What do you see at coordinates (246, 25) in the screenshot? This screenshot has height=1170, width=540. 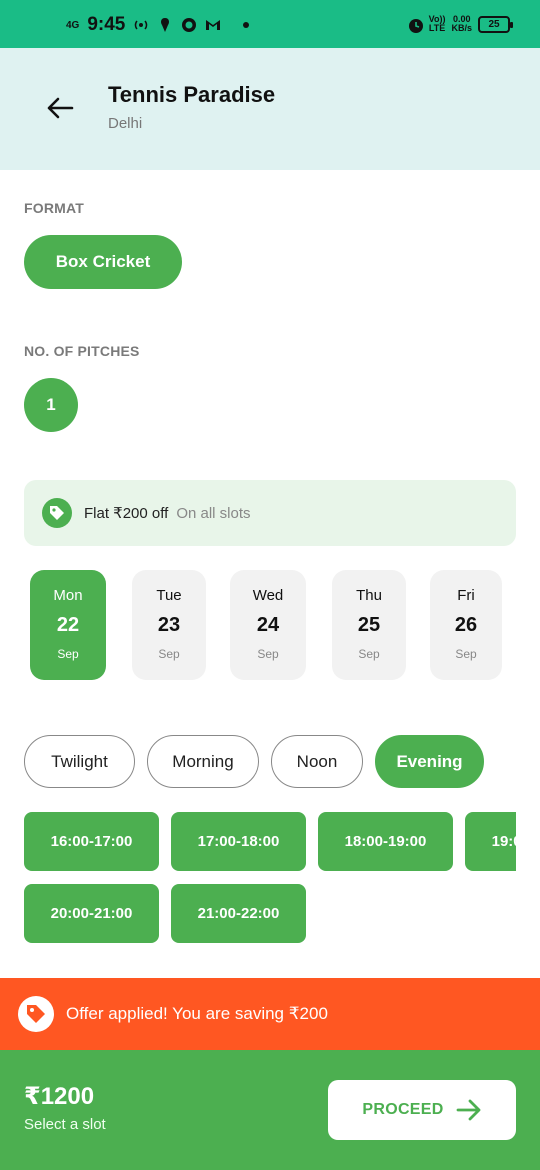 I see `more-notifications-icon` at bounding box center [246, 25].